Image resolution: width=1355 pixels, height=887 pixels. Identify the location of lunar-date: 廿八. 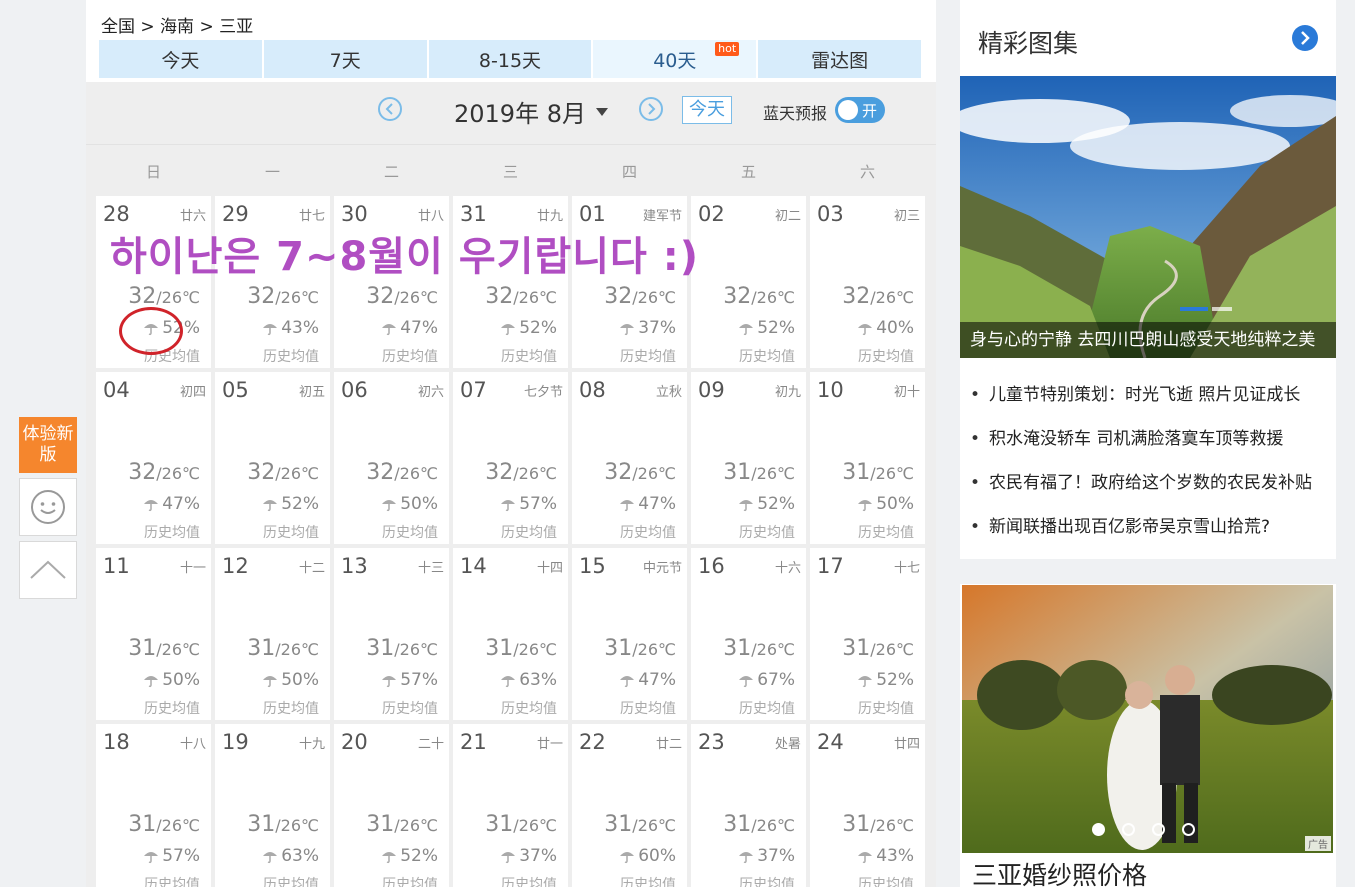
(430, 216).